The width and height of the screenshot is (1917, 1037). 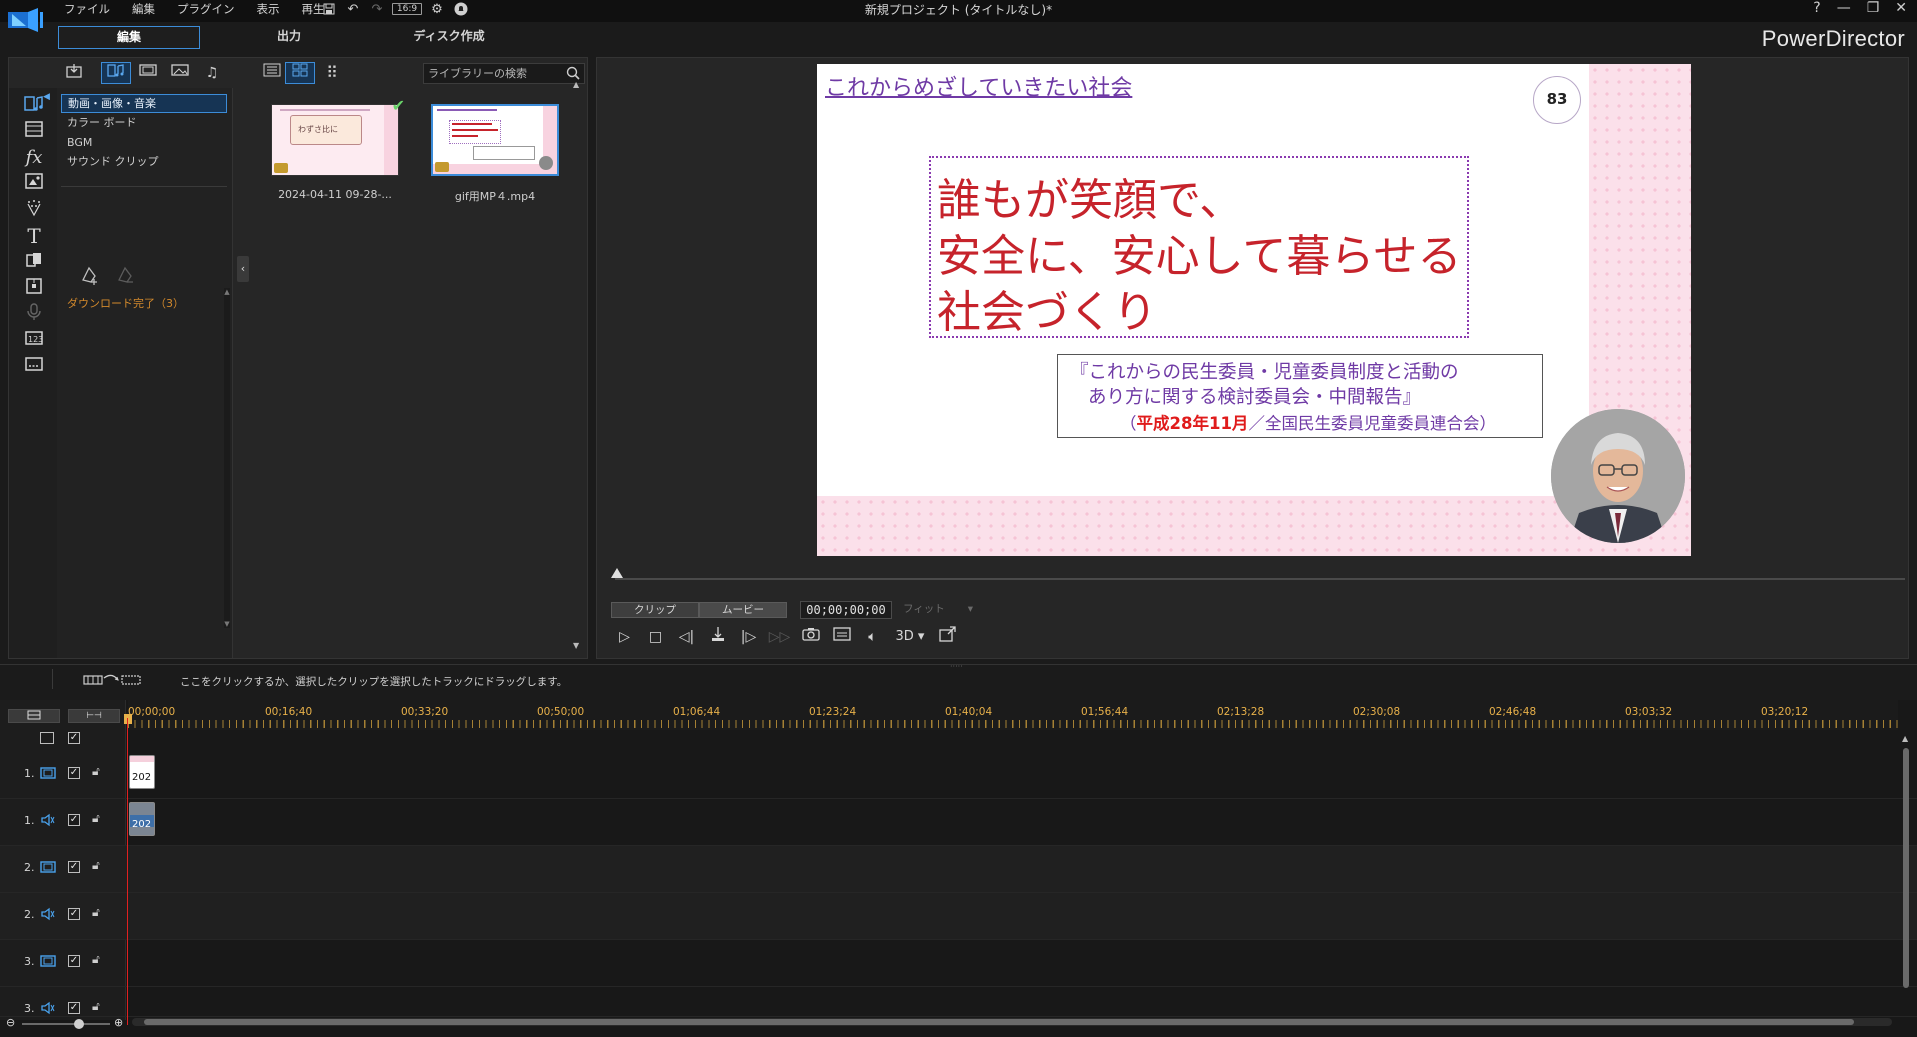 What do you see at coordinates (114, 681) in the screenshot?
I see `insert-mode-icon` at bounding box center [114, 681].